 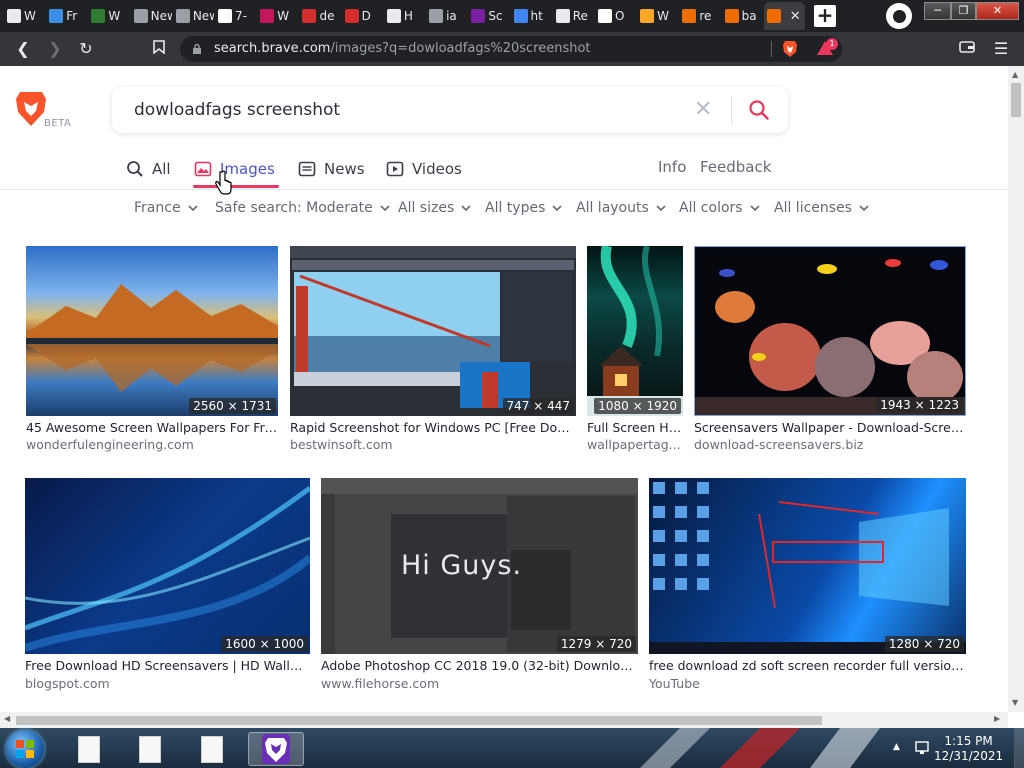 I want to click on result-source: YouTube, so click(x=807, y=683).